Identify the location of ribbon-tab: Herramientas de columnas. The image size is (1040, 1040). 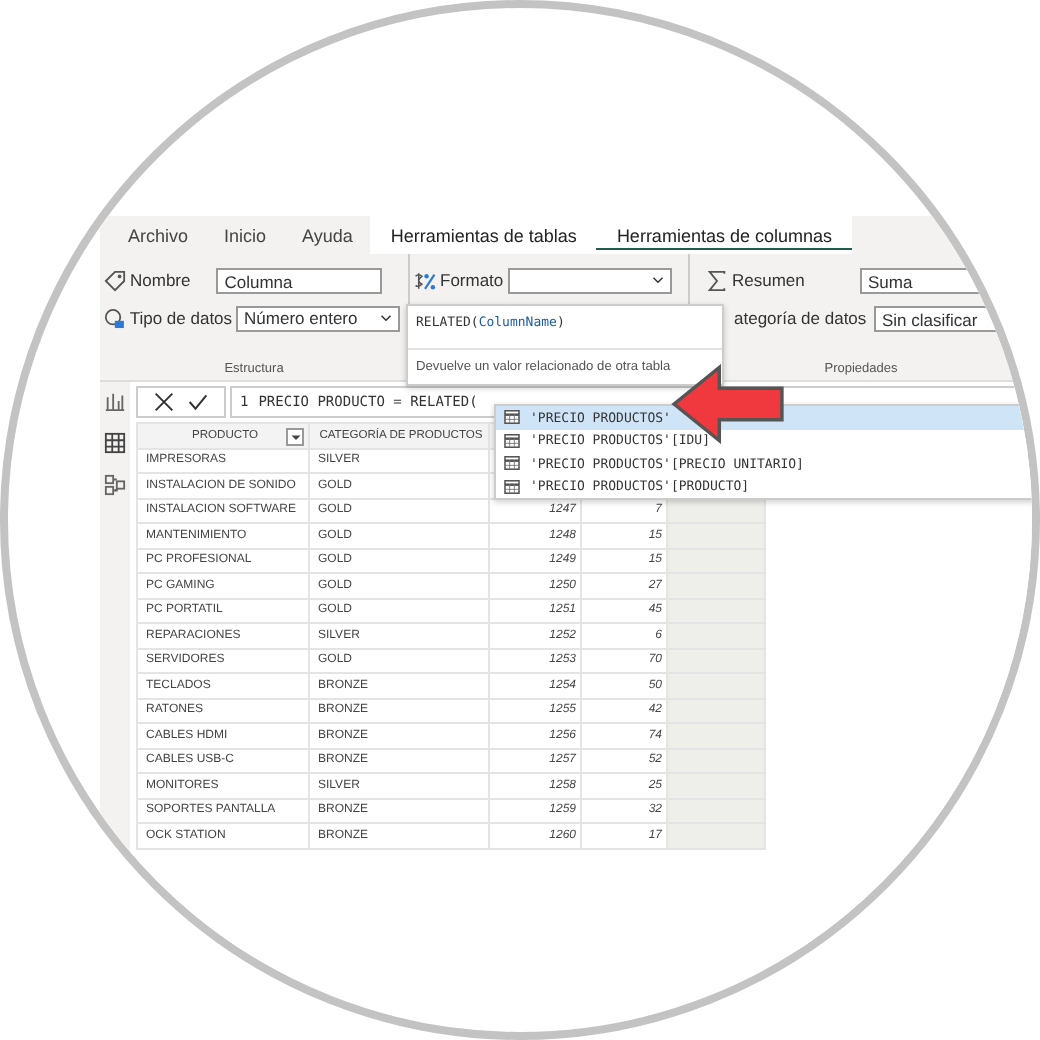
(724, 235).